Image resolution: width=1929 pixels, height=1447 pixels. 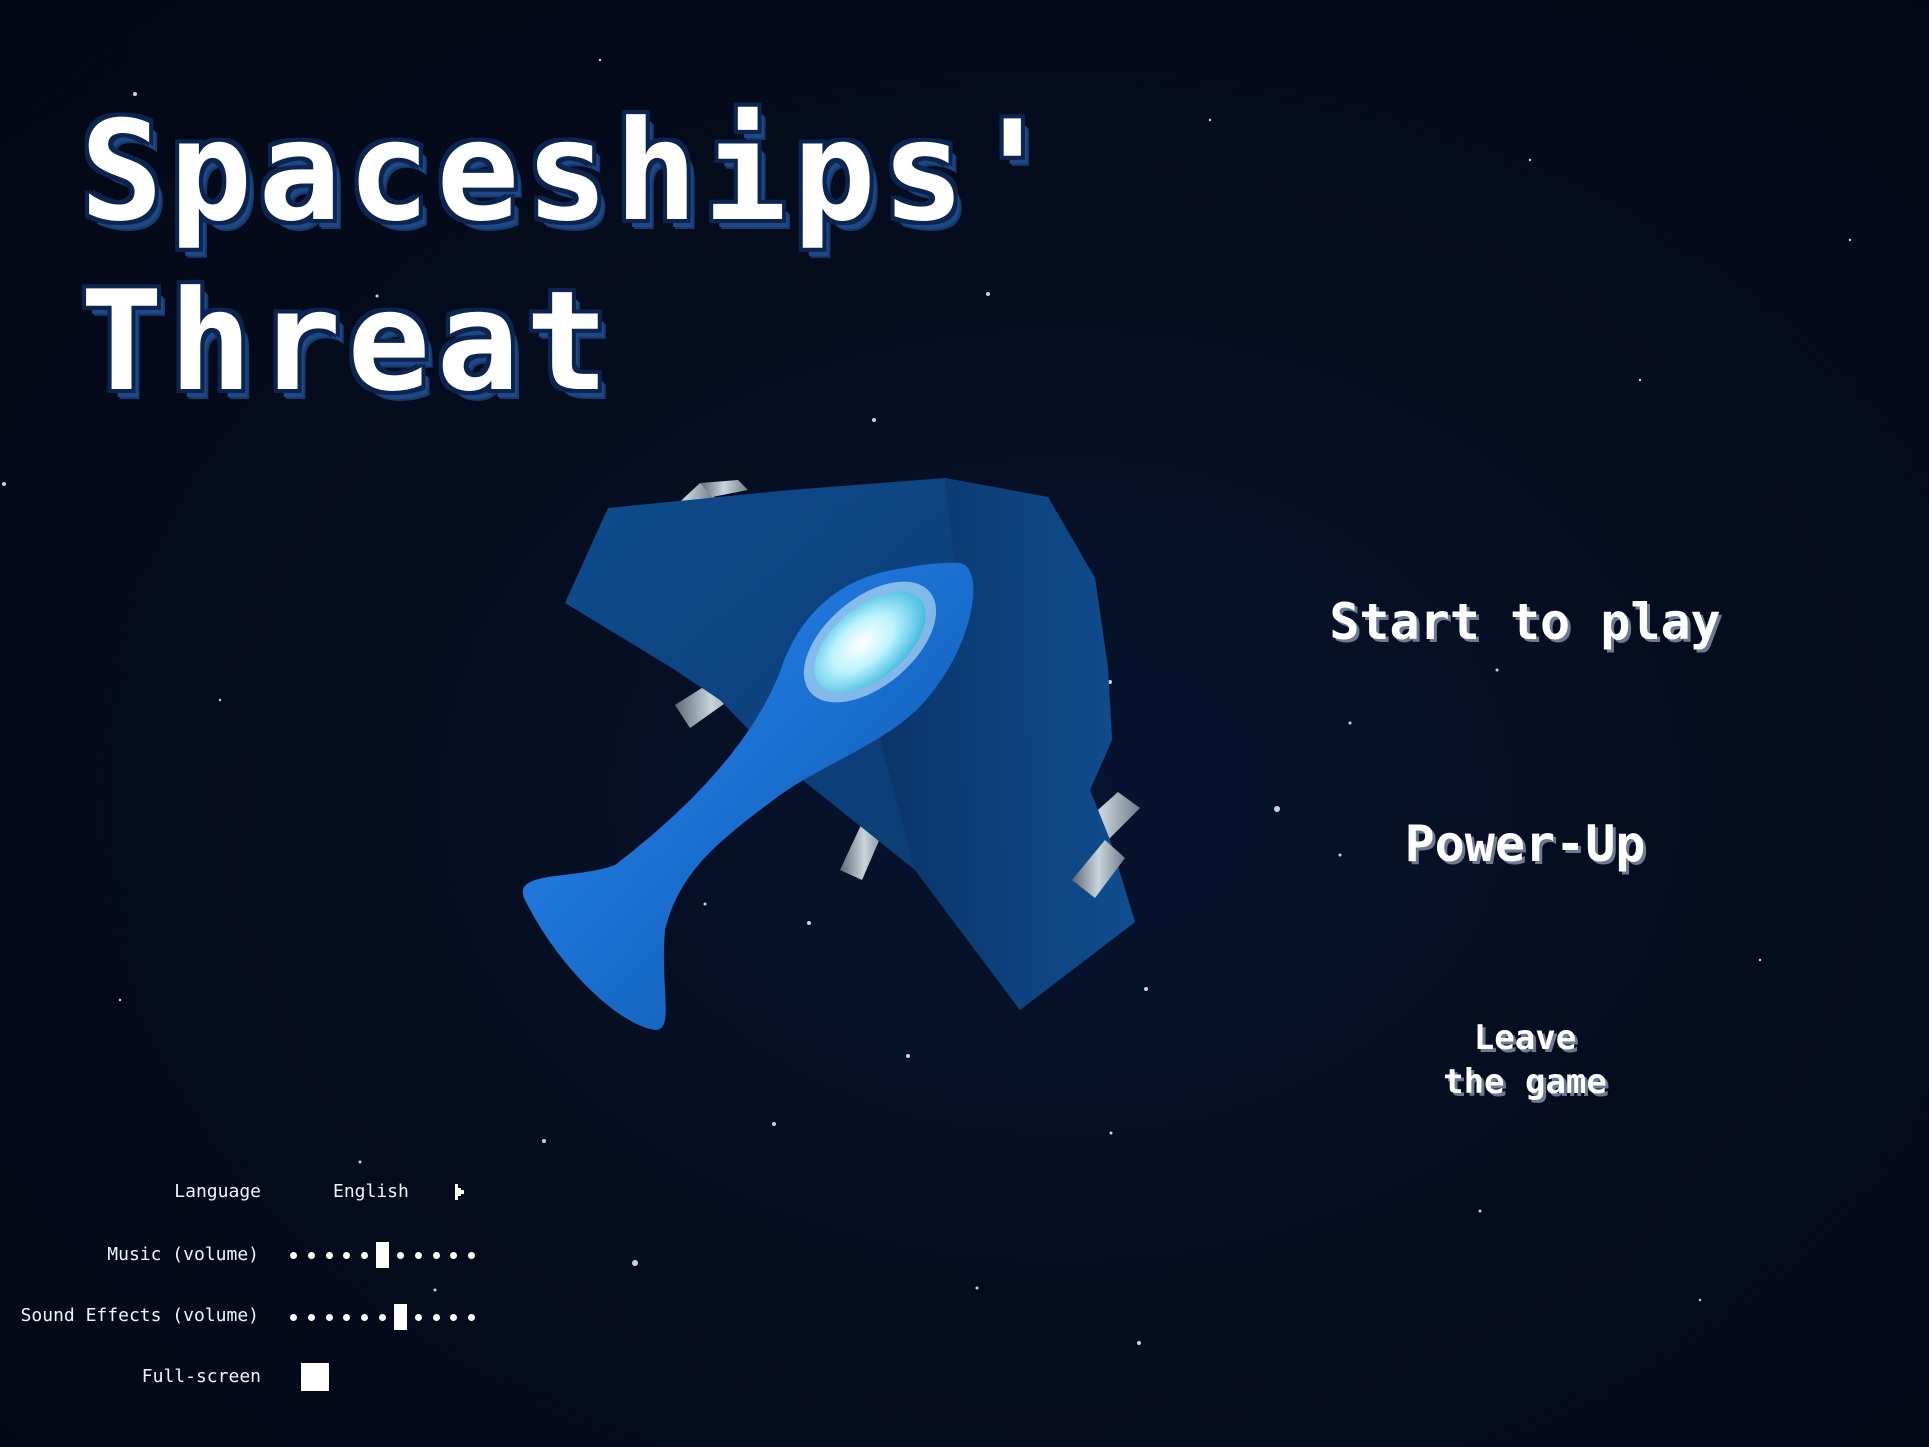 What do you see at coordinates (570, 171) in the screenshot?
I see `game-title-line-1: Spaceships'` at bounding box center [570, 171].